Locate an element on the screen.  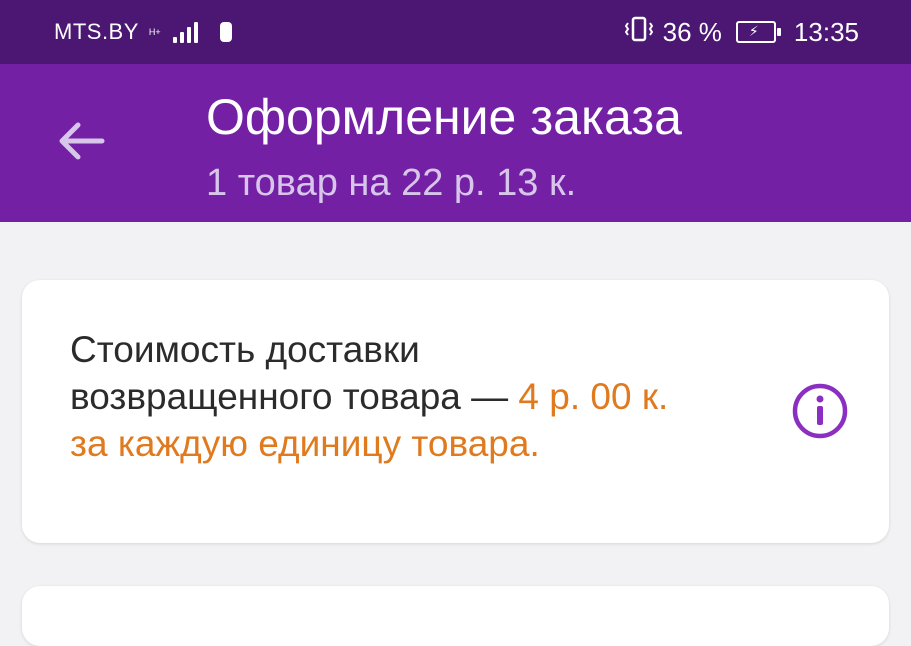
battery-percent: 36 % is located at coordinates (692, 31).